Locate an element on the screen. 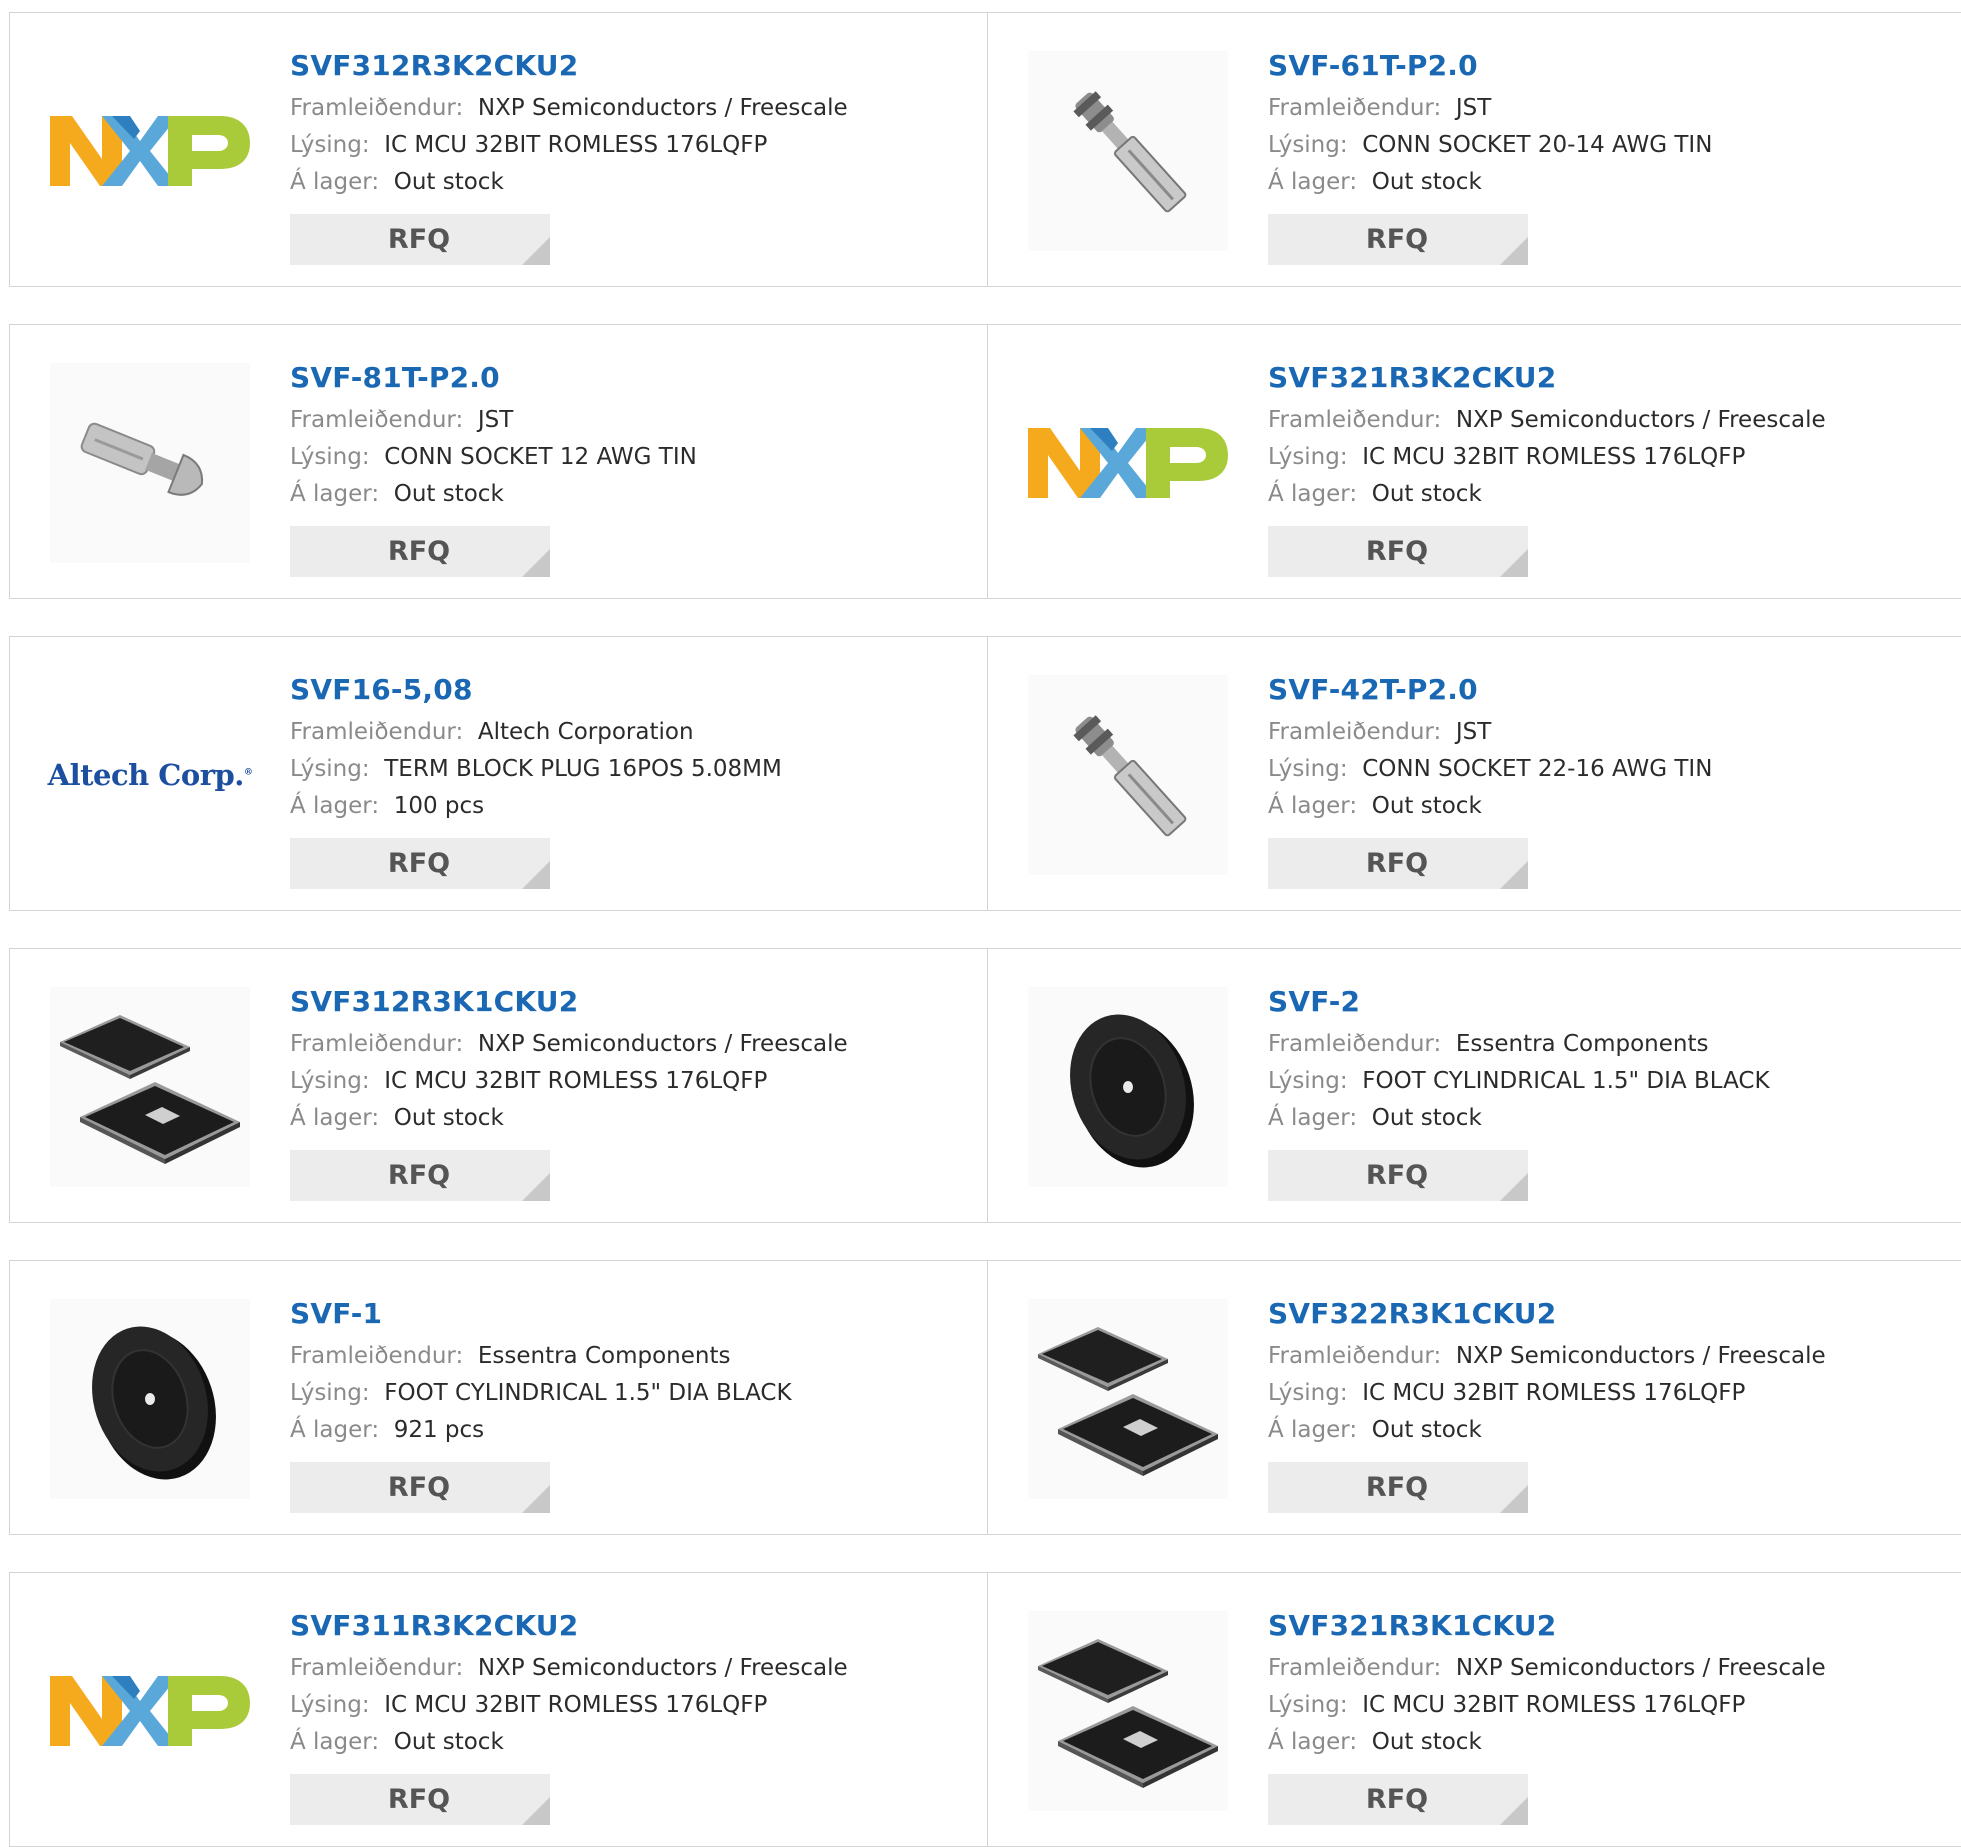 Image resolution: width=1961 pixels, height=1847 pixels. product-part-link: SVF-1 is located at coordinates (336, 1313).